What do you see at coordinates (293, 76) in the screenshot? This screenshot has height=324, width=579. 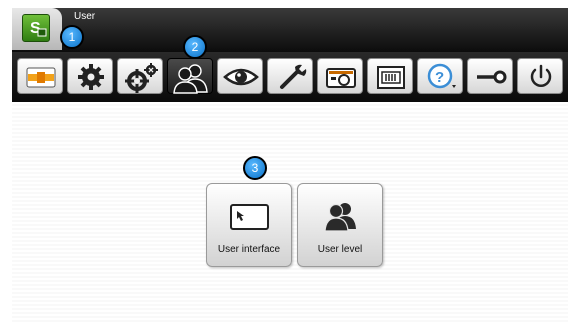 I see `wrench-icon` at bounding box center [293, 76].